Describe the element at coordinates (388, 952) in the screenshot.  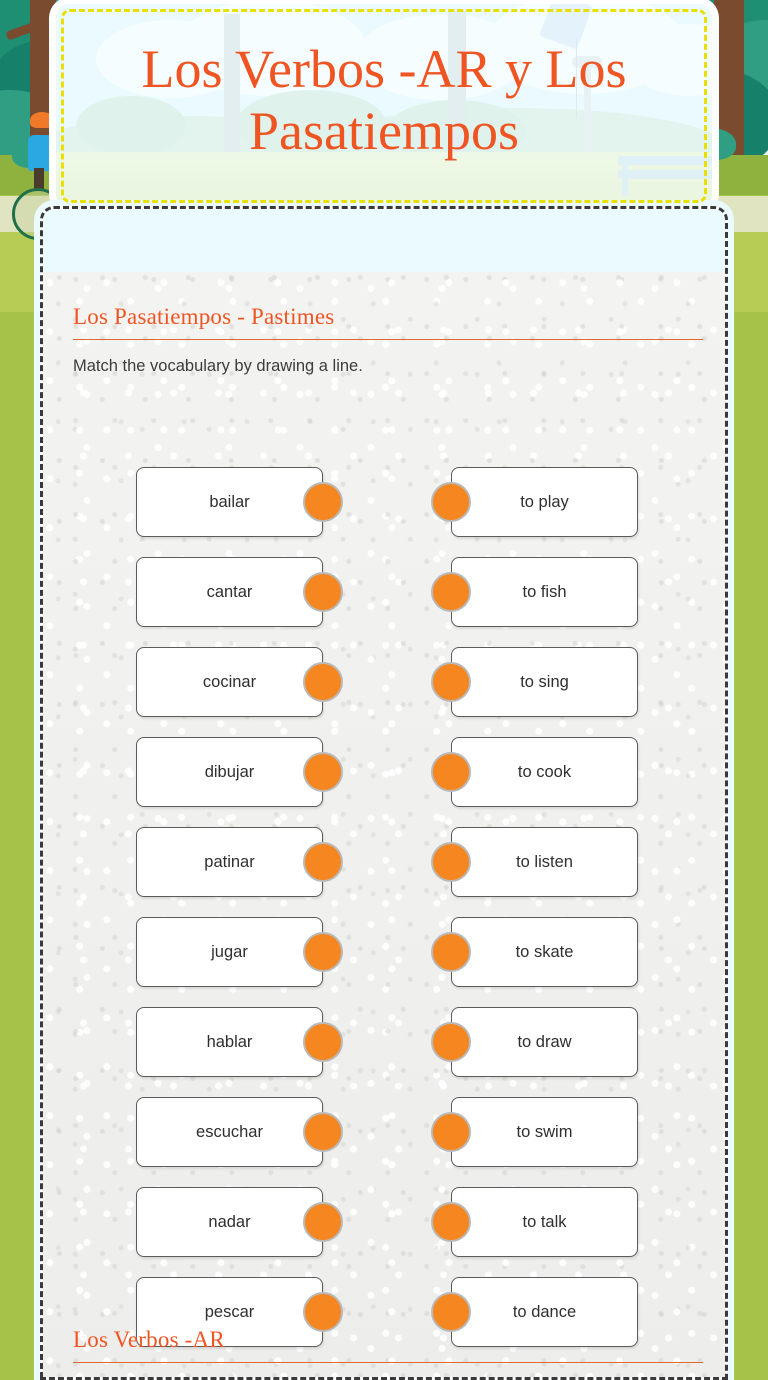
I see `match-row: jugar to skate` at that location.